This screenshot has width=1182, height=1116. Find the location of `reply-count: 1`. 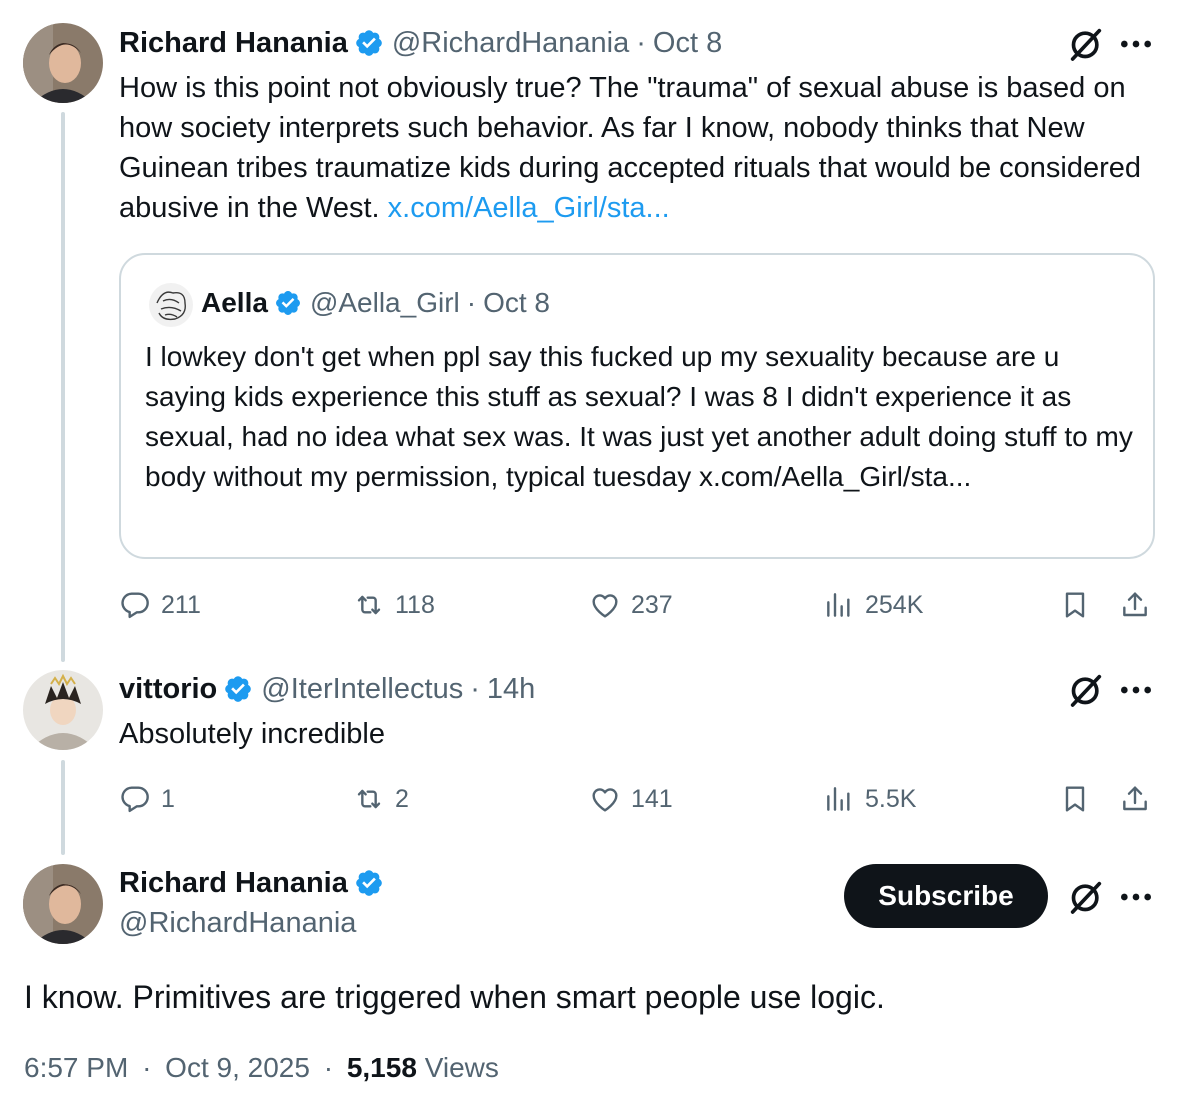

reply-count: 1 is located at coordinates (168, 798).